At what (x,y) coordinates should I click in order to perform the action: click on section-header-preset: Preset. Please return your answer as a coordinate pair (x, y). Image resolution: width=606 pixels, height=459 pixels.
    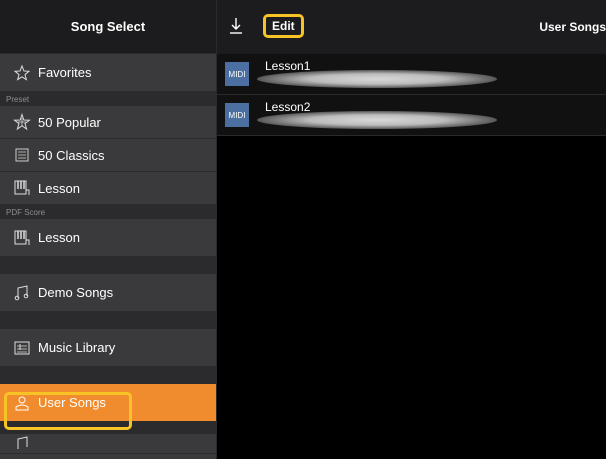
    Looking at the image, I should click on (108, 99).